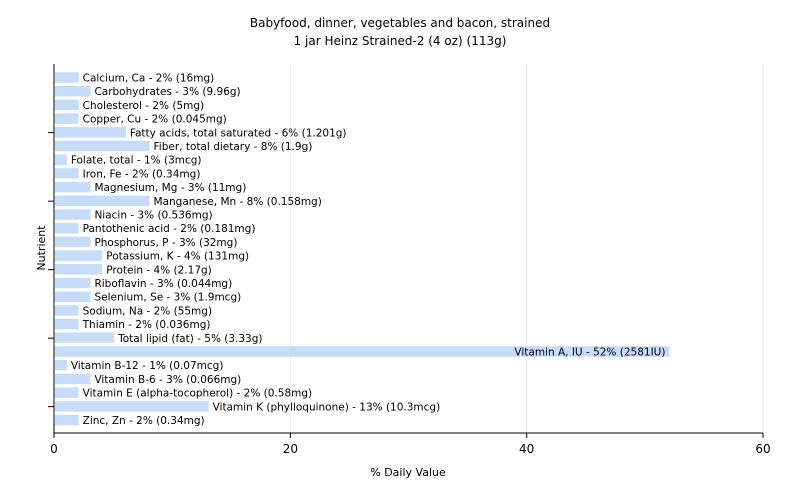 Image resolution: width=800 pixels, height=500 pixels. What do you see at coordinates (146, 325) in the screenshot?
I see `bar-label: Thiamin - 2% (0.036mg)` at bounding box center [146, 325].